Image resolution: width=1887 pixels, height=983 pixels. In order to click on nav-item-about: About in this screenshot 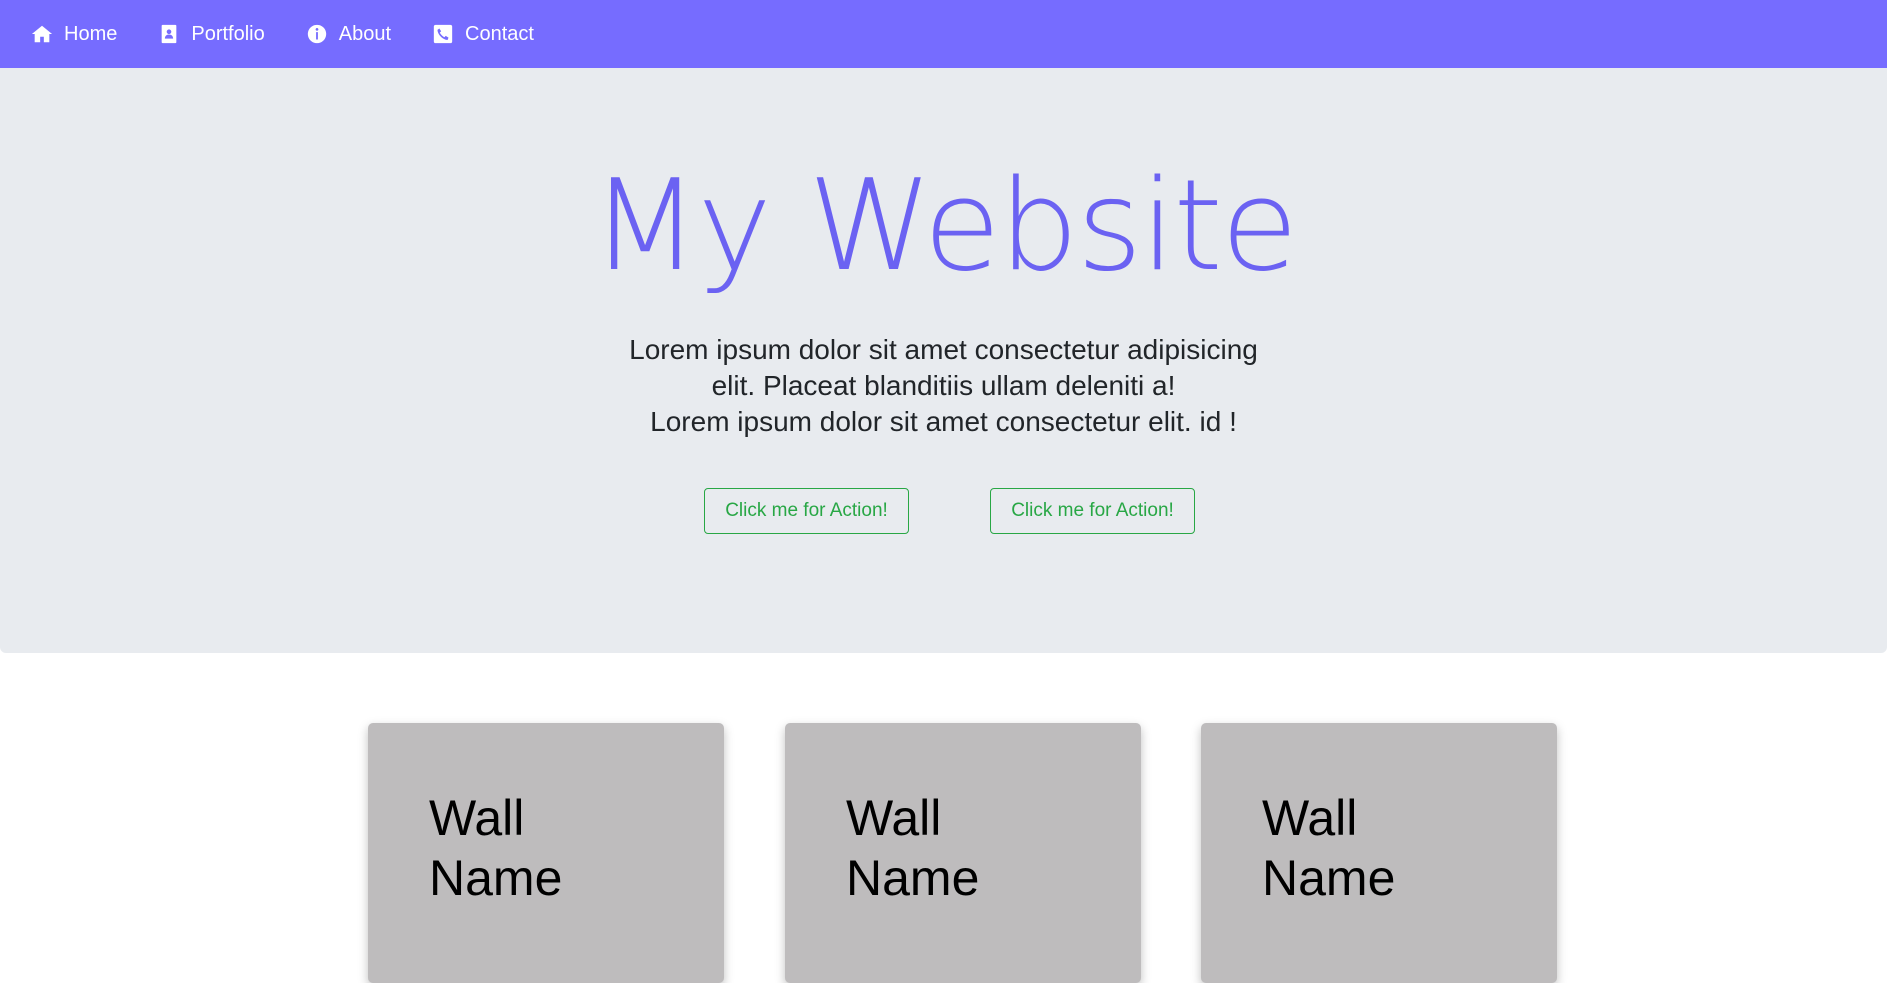, I will do `click(348, 34)`.